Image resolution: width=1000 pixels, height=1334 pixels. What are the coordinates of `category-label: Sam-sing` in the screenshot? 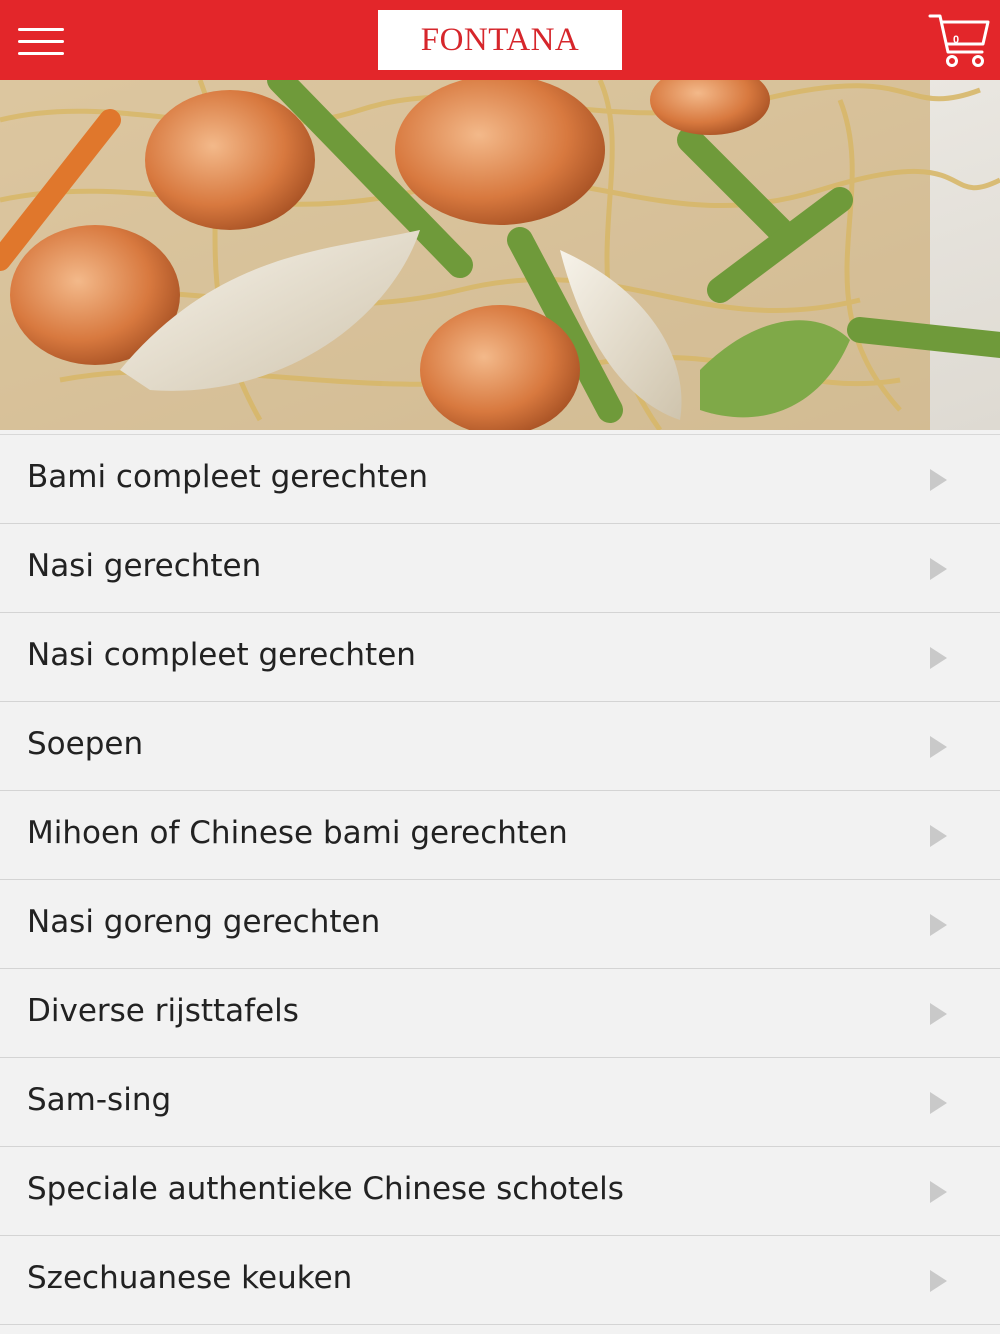 It's located at (99, 1100).